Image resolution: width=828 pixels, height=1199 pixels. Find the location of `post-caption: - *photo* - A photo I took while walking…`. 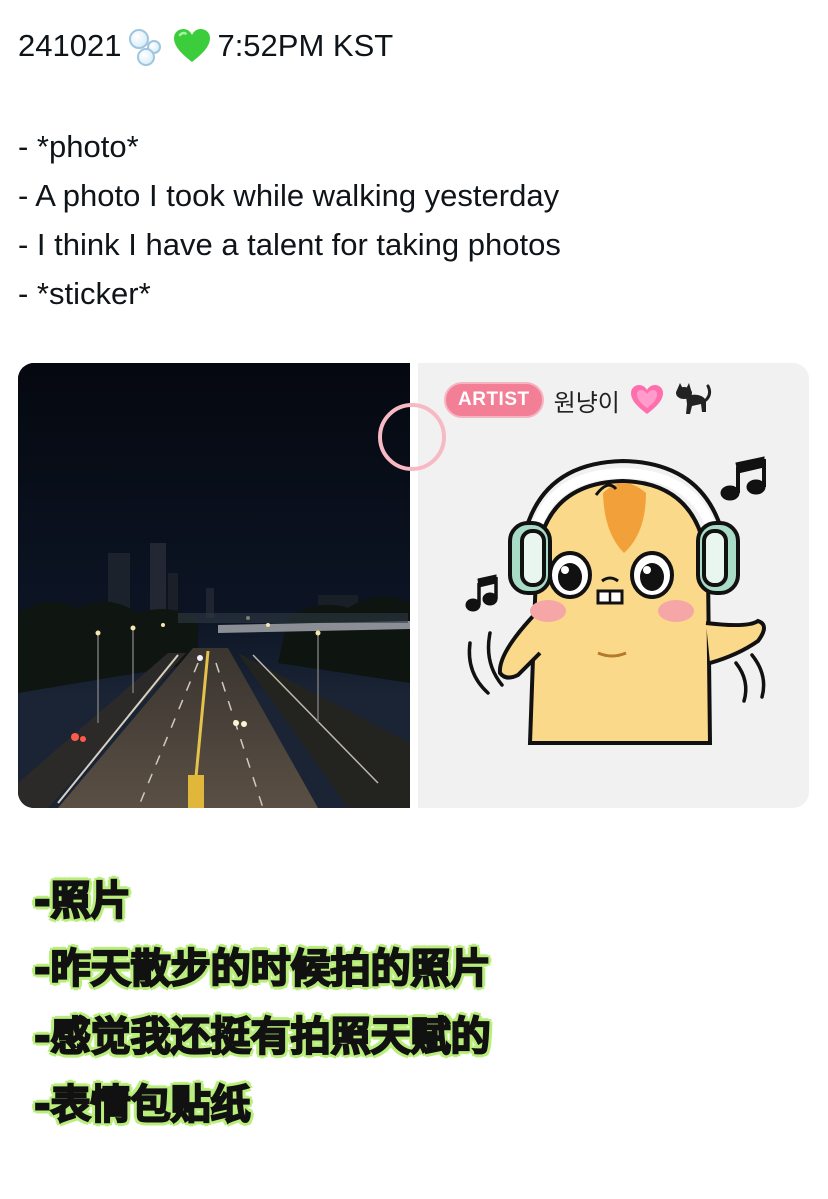

post-caption: - *photo* - A photo I took while walking… is located at coordinates (289, 220).